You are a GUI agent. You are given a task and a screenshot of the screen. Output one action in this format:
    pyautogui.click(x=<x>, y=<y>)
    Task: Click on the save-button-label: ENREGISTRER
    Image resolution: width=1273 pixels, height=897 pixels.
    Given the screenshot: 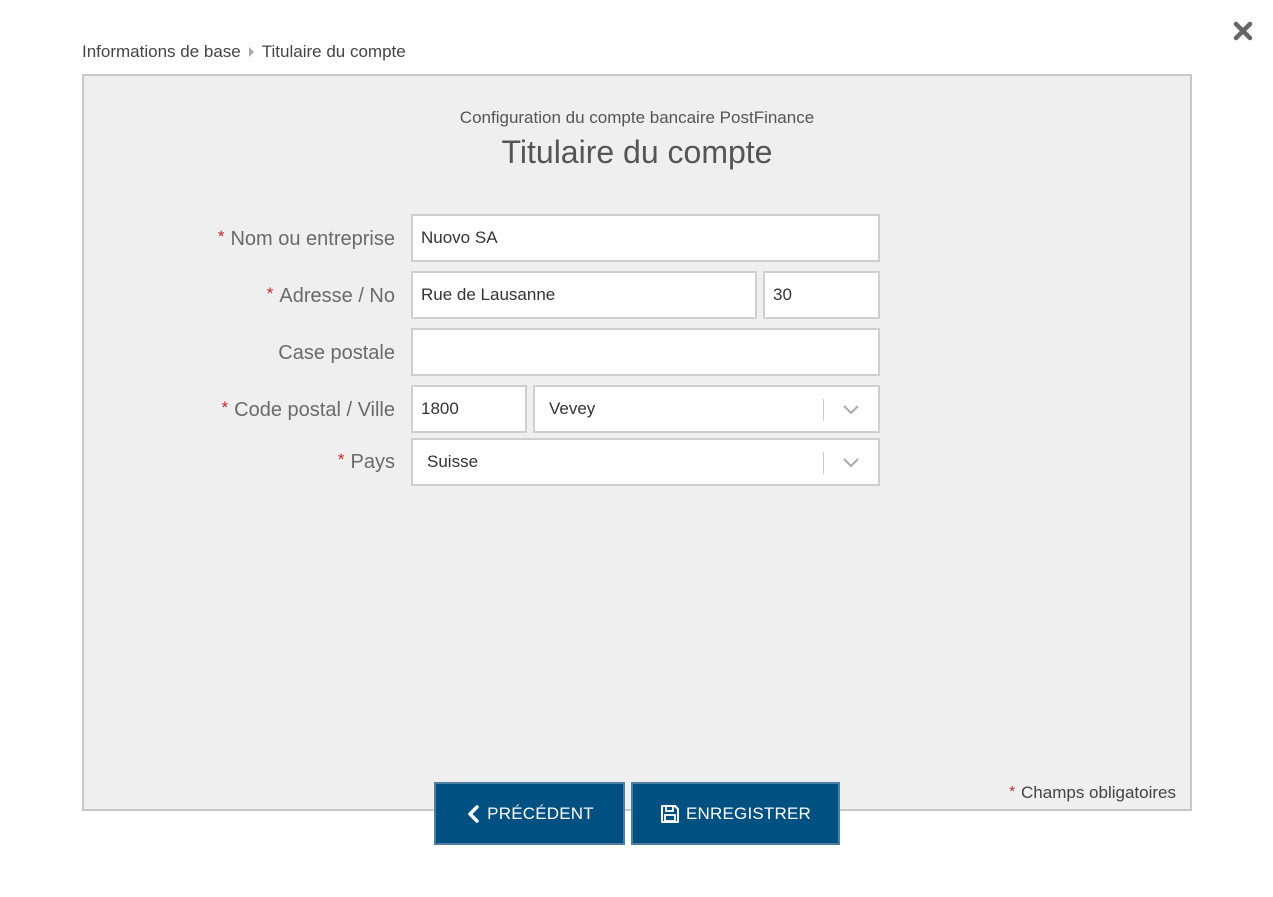 What is the action you would take?
    pyautogui.click(x=748, y=813)
    